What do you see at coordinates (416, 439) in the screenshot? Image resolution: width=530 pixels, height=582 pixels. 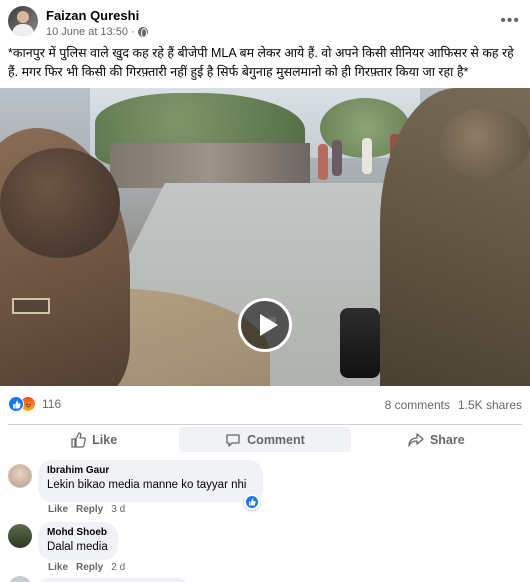 I see `share-icon` at bounding box center [416, 439].